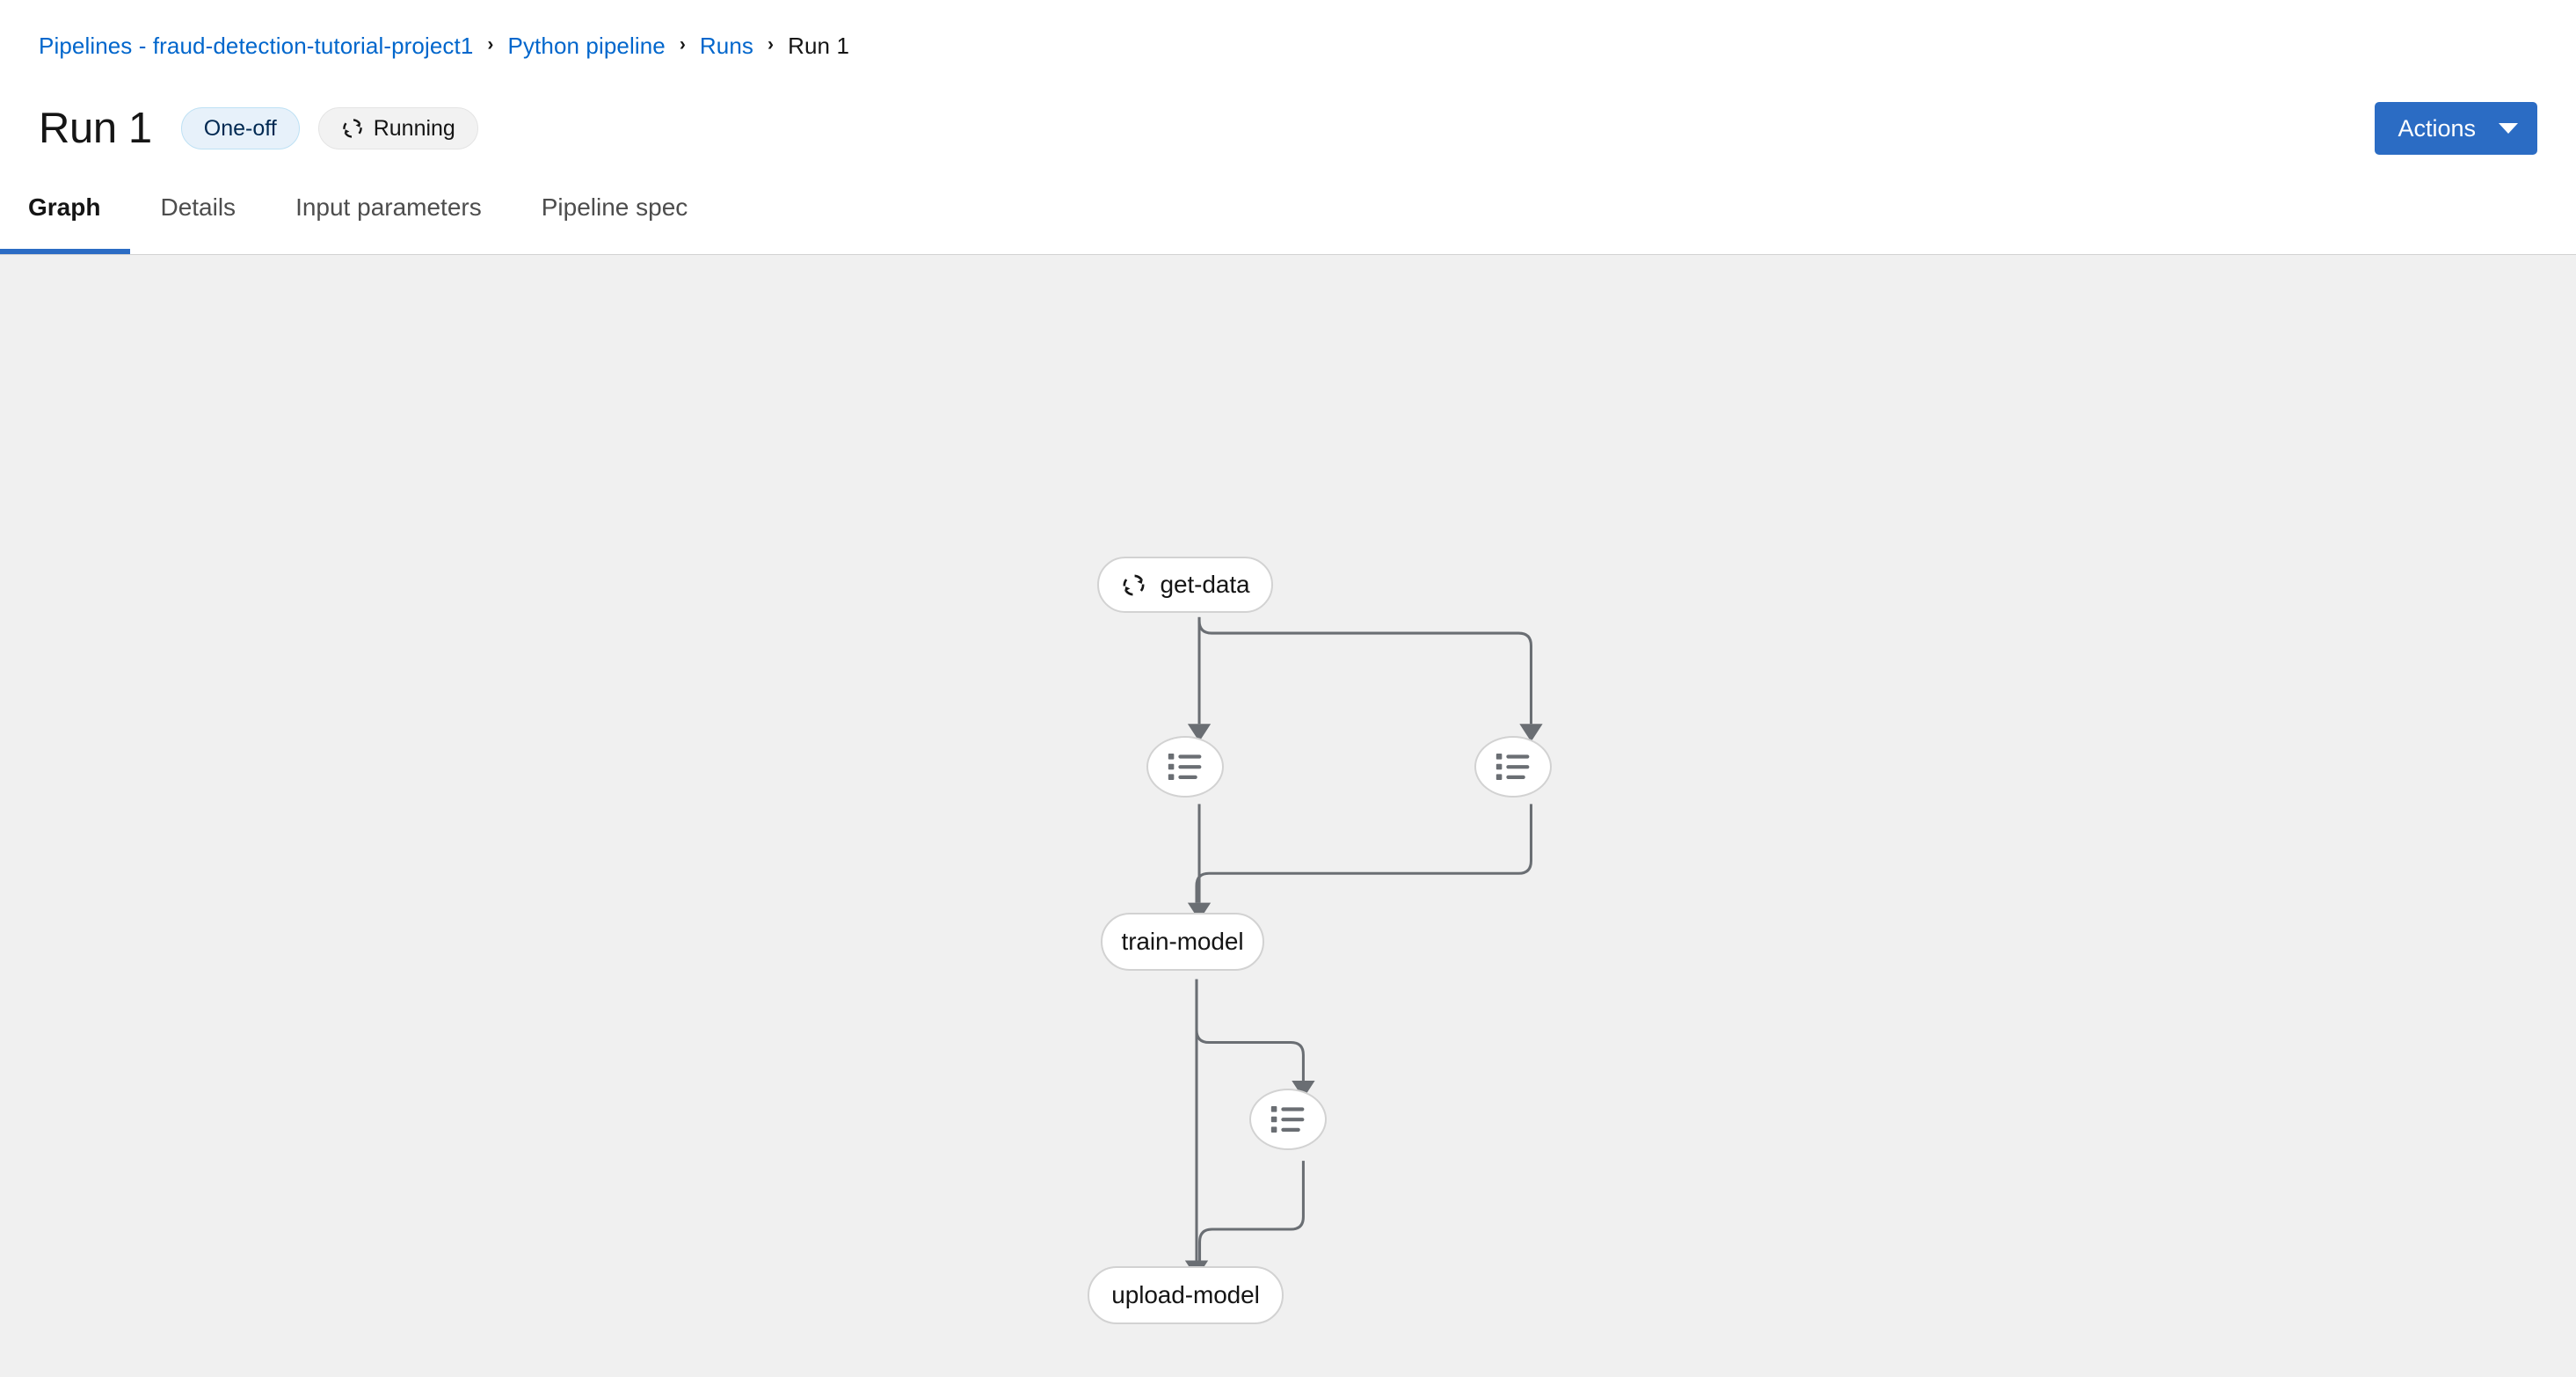 This screenshot has width=2576, height=1377. I want to click on badge-label: Running, so click(414, 128).